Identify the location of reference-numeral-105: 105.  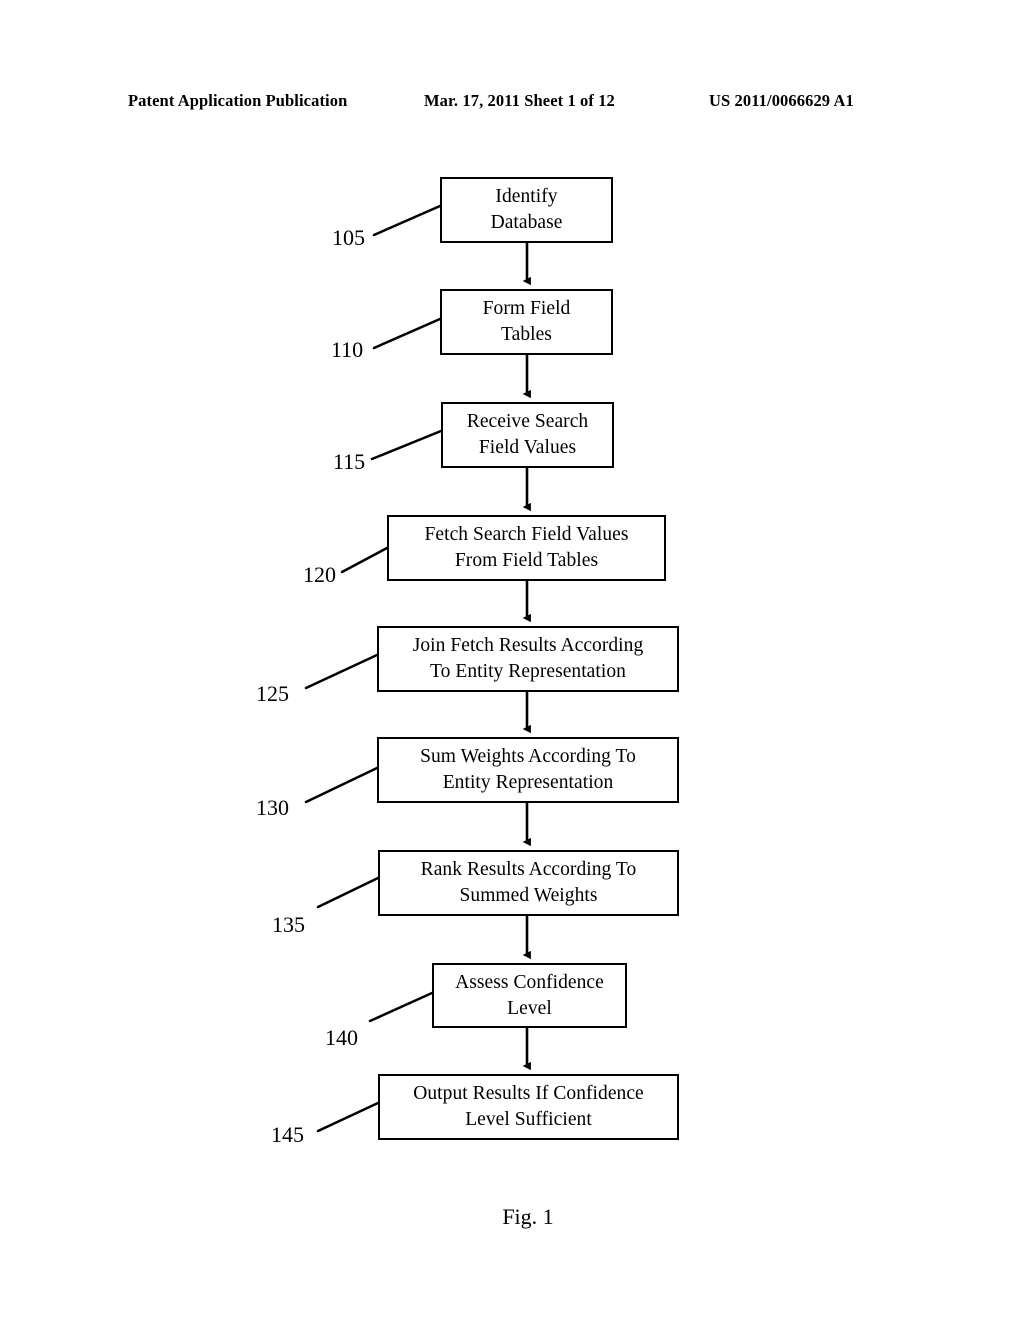
(348, 237).